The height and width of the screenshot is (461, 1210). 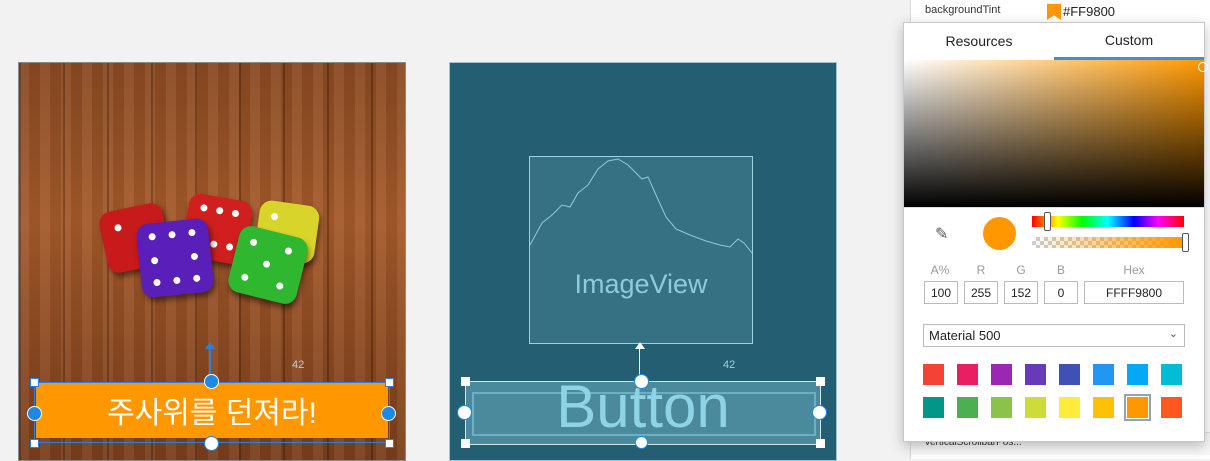 I want to click on hue-slider-handle, so click(x=1047, y=221).